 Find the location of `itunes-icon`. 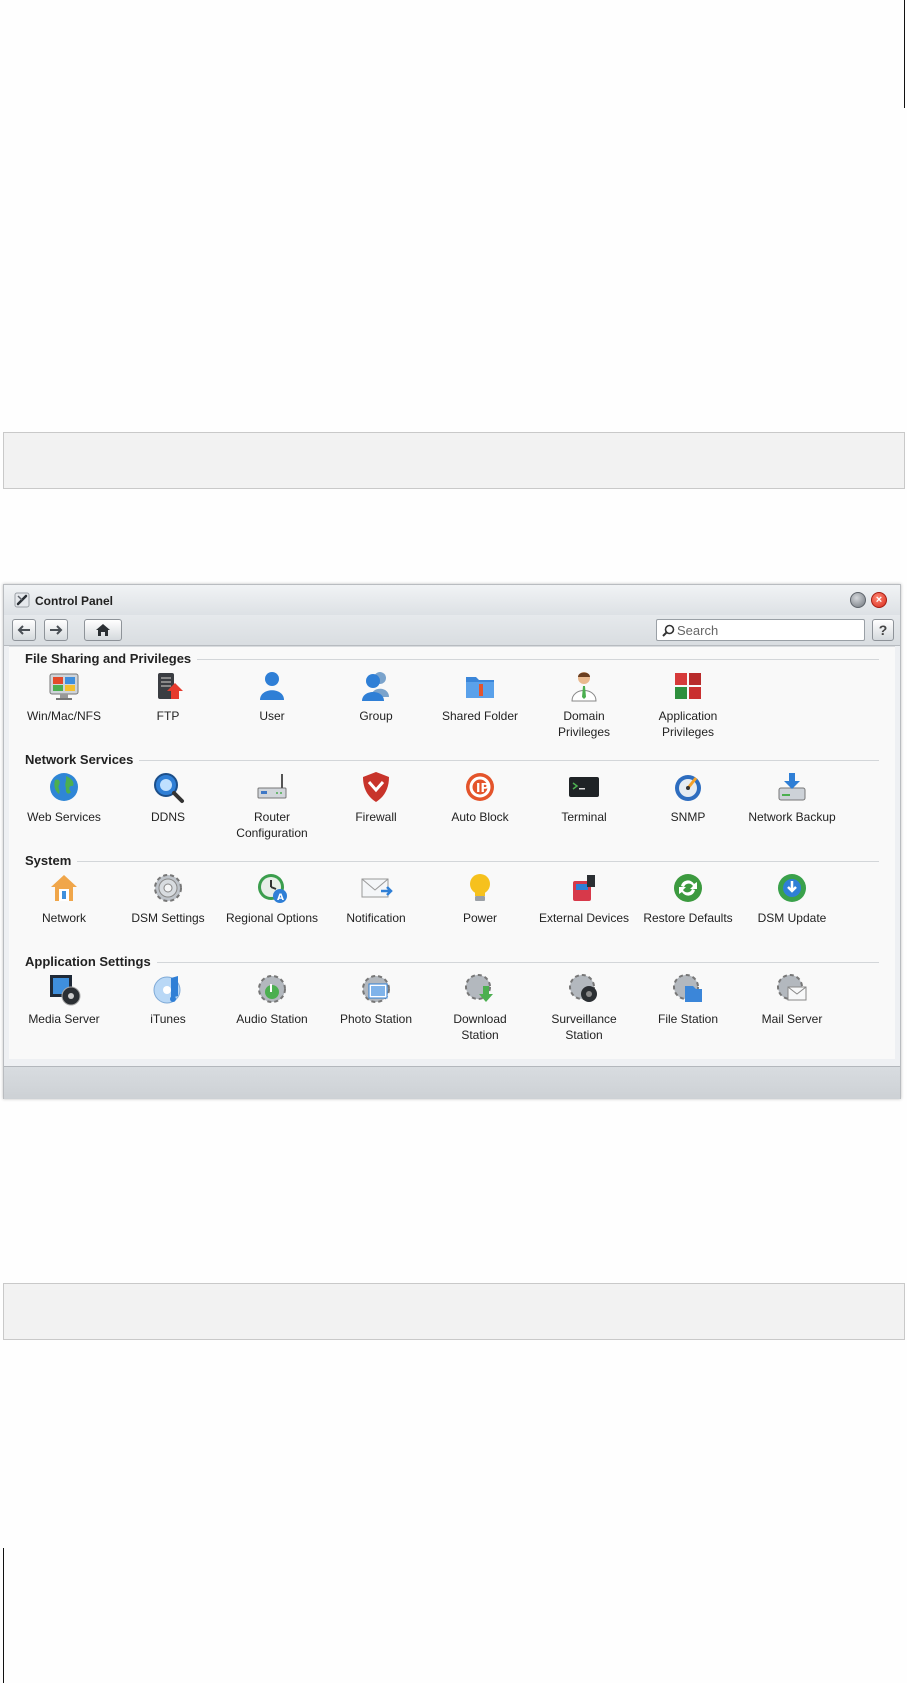

itunes-icon is located at coordinates (167, 990).